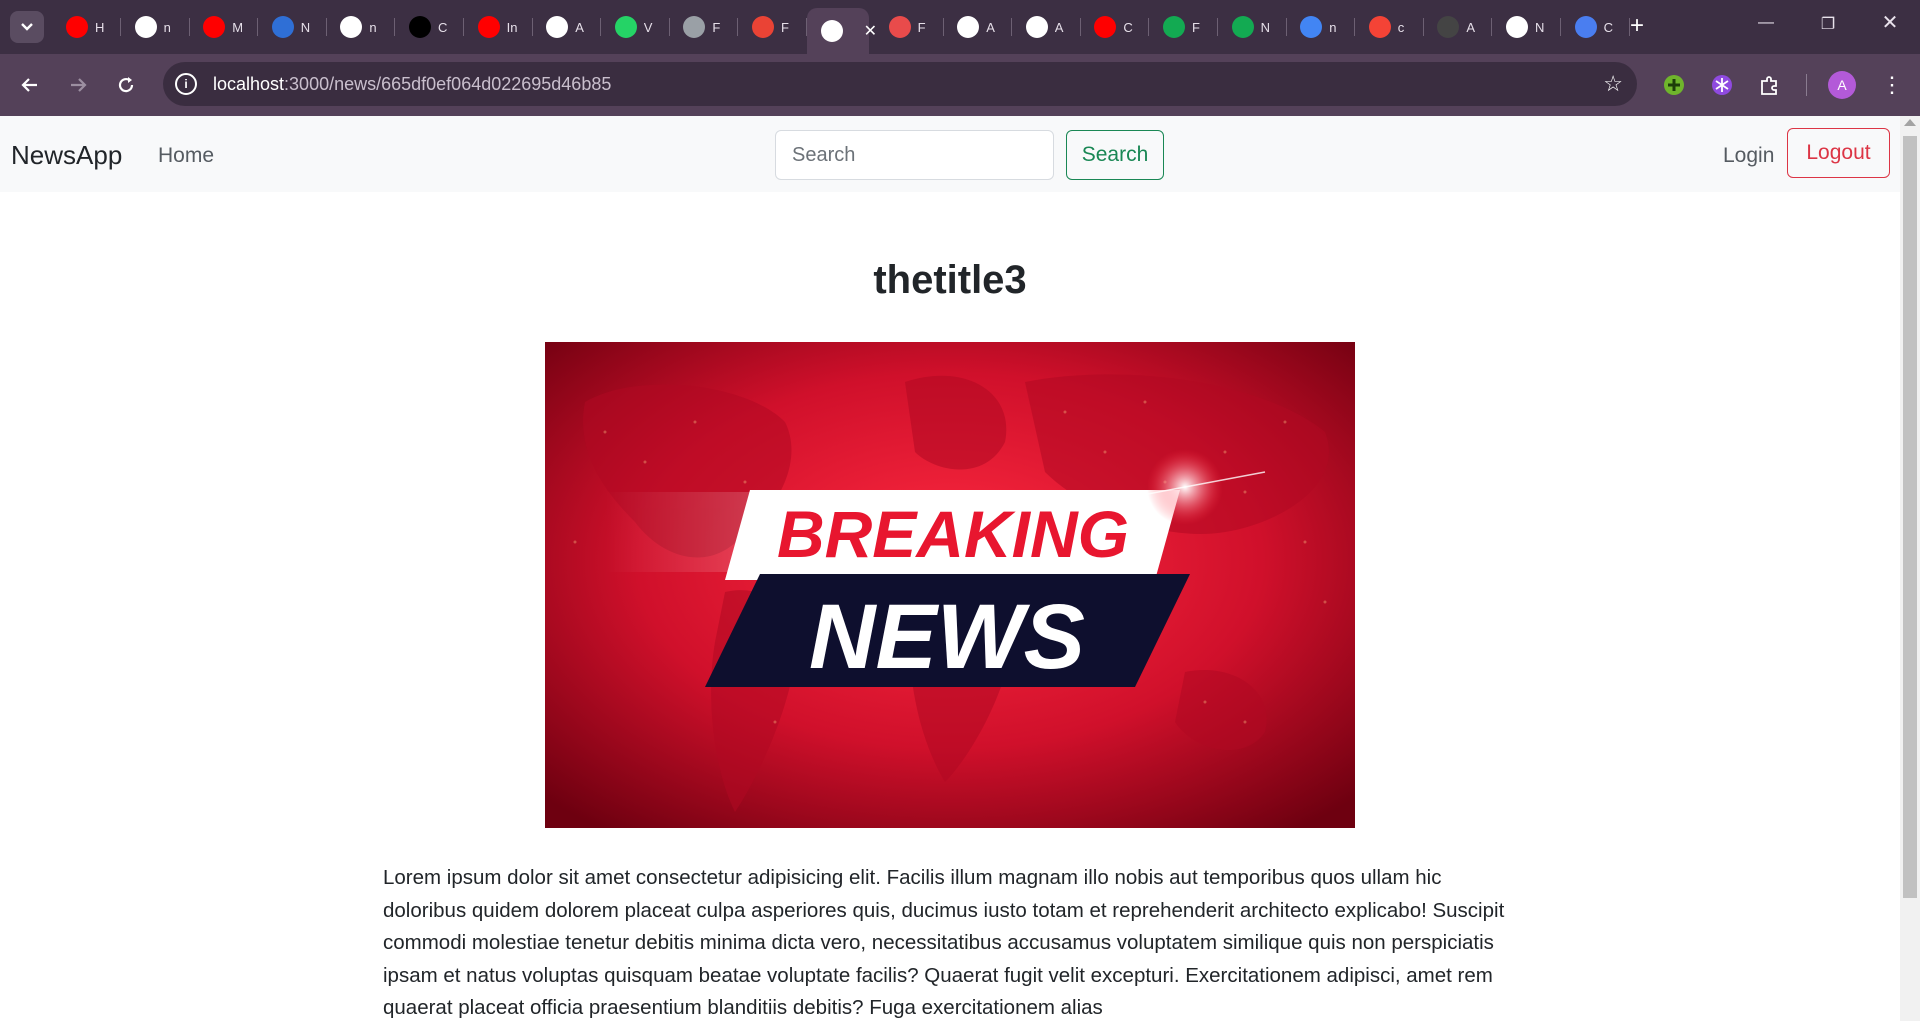 This screenshot has width=1920, height=1021. Describe the element at coordinates (1770, 85) in the screenshot. I see `extensions-puzzle-icon` at that location.